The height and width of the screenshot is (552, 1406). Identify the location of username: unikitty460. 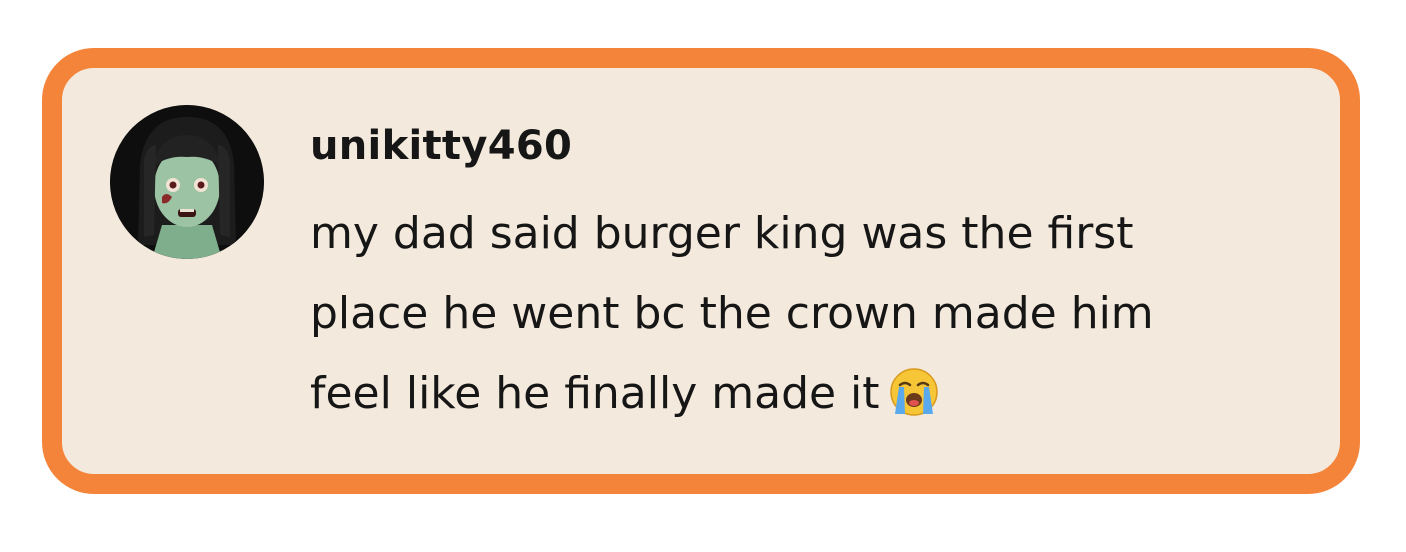
(441, 146).